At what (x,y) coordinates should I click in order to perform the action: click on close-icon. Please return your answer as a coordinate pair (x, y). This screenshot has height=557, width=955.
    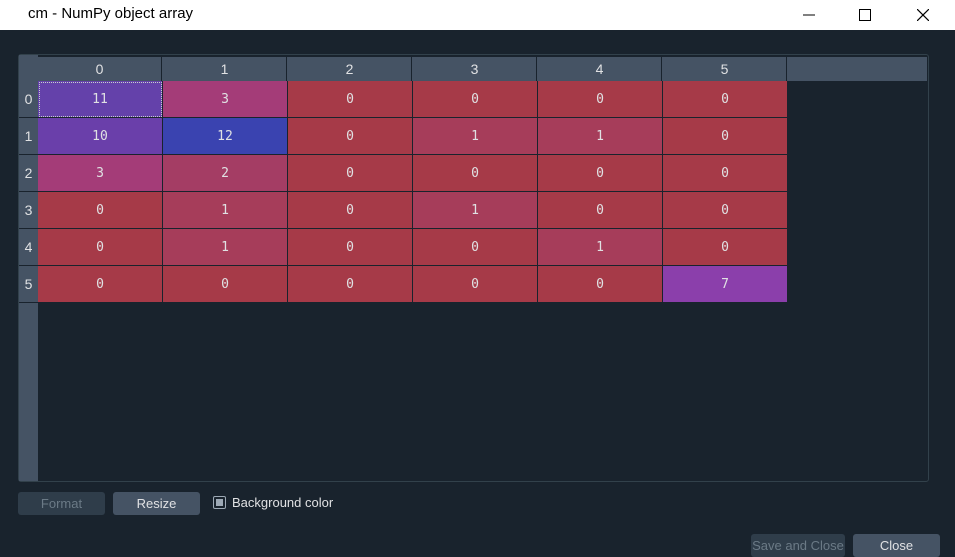
    Looking at the image, I should click on (923, 15).